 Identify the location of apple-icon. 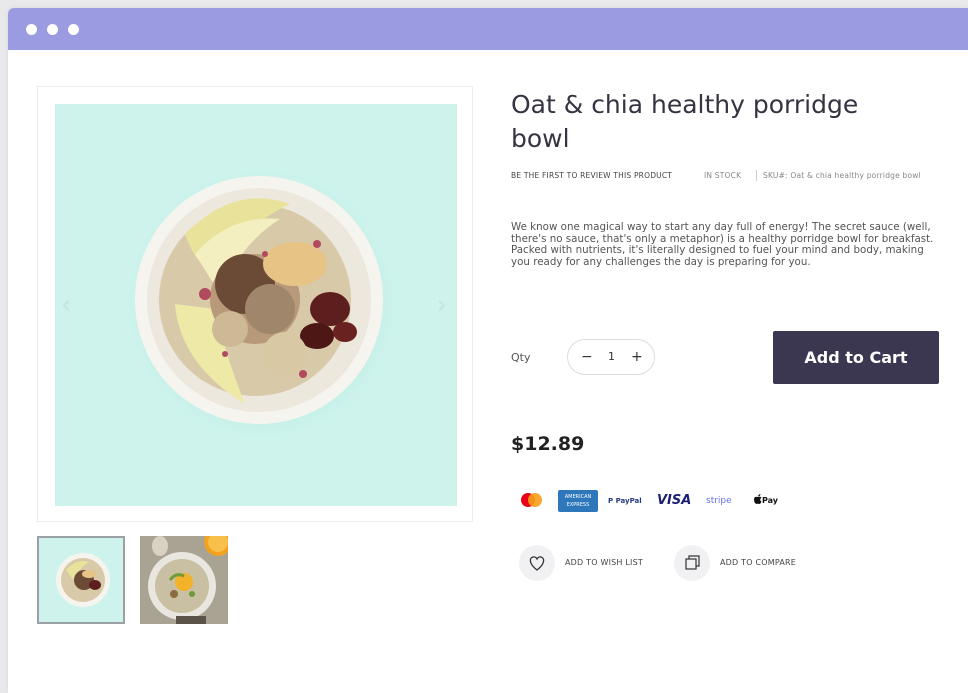
(758, 499).